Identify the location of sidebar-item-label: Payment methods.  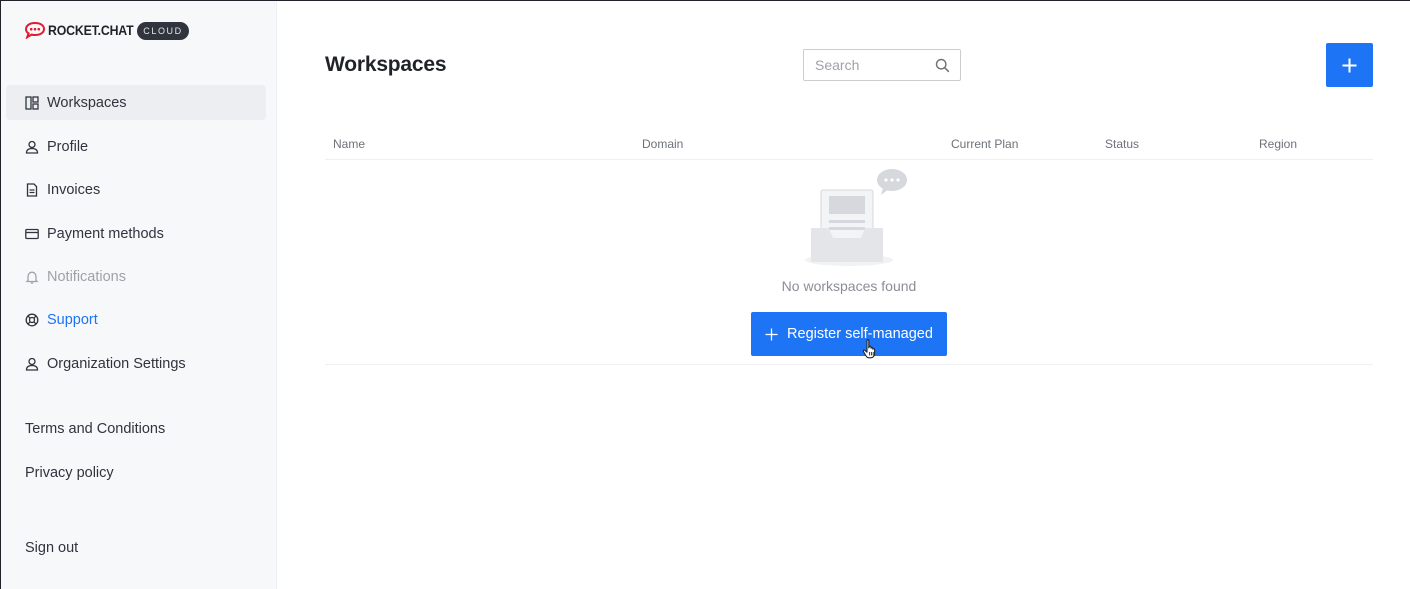
(105, 233).